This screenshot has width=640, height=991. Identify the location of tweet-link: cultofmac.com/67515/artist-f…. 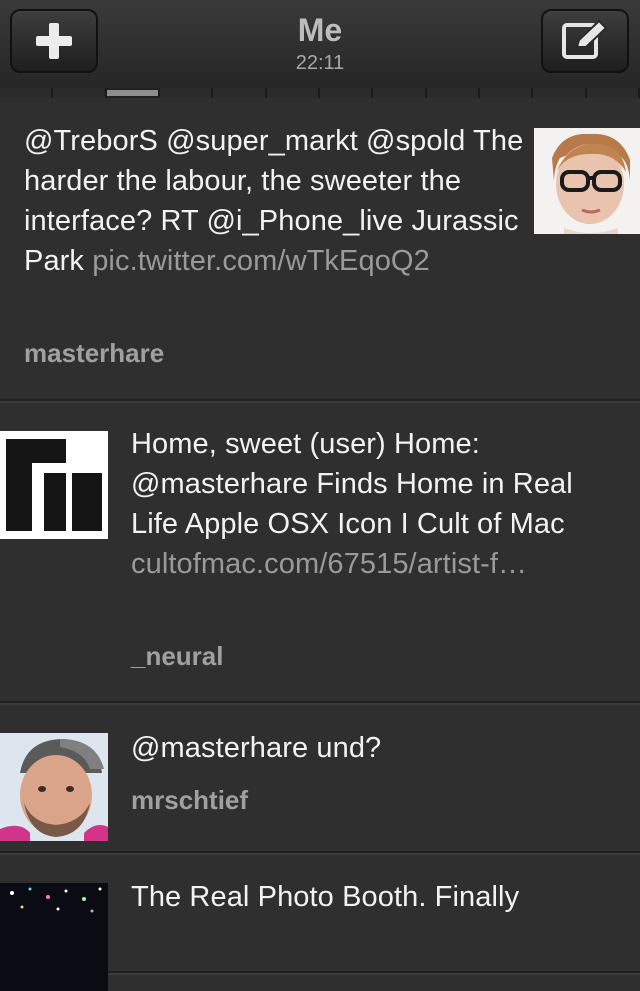
(329, 564).